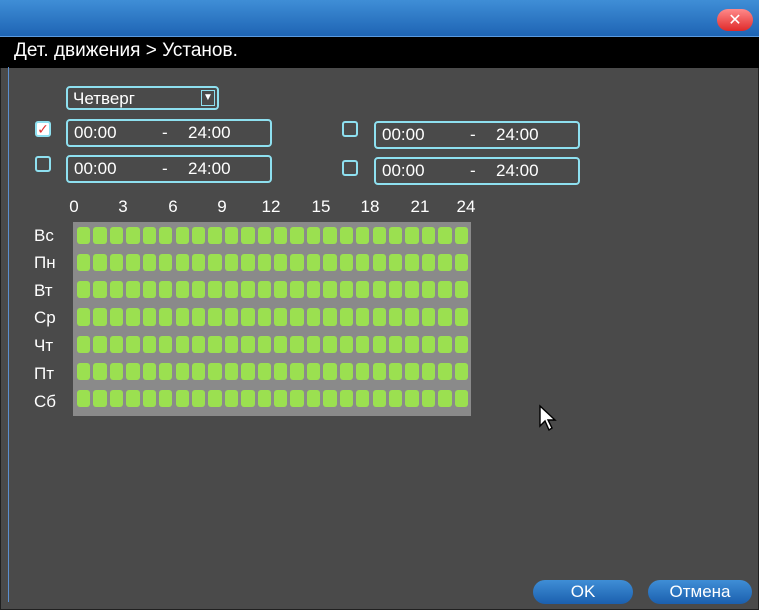 The image size is (759, 610). Describe the element at coordinates (209, 133) in the screenshot. I see `period-1-end: 24:00` at that location.